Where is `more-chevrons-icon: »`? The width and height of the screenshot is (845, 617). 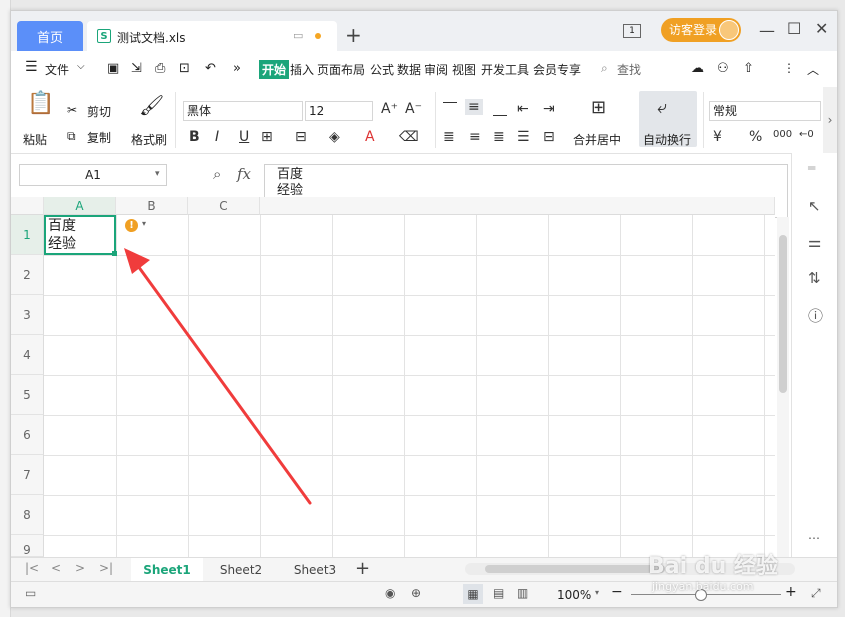
more-chevrons-icon: » is located at coordinates (237, 68).